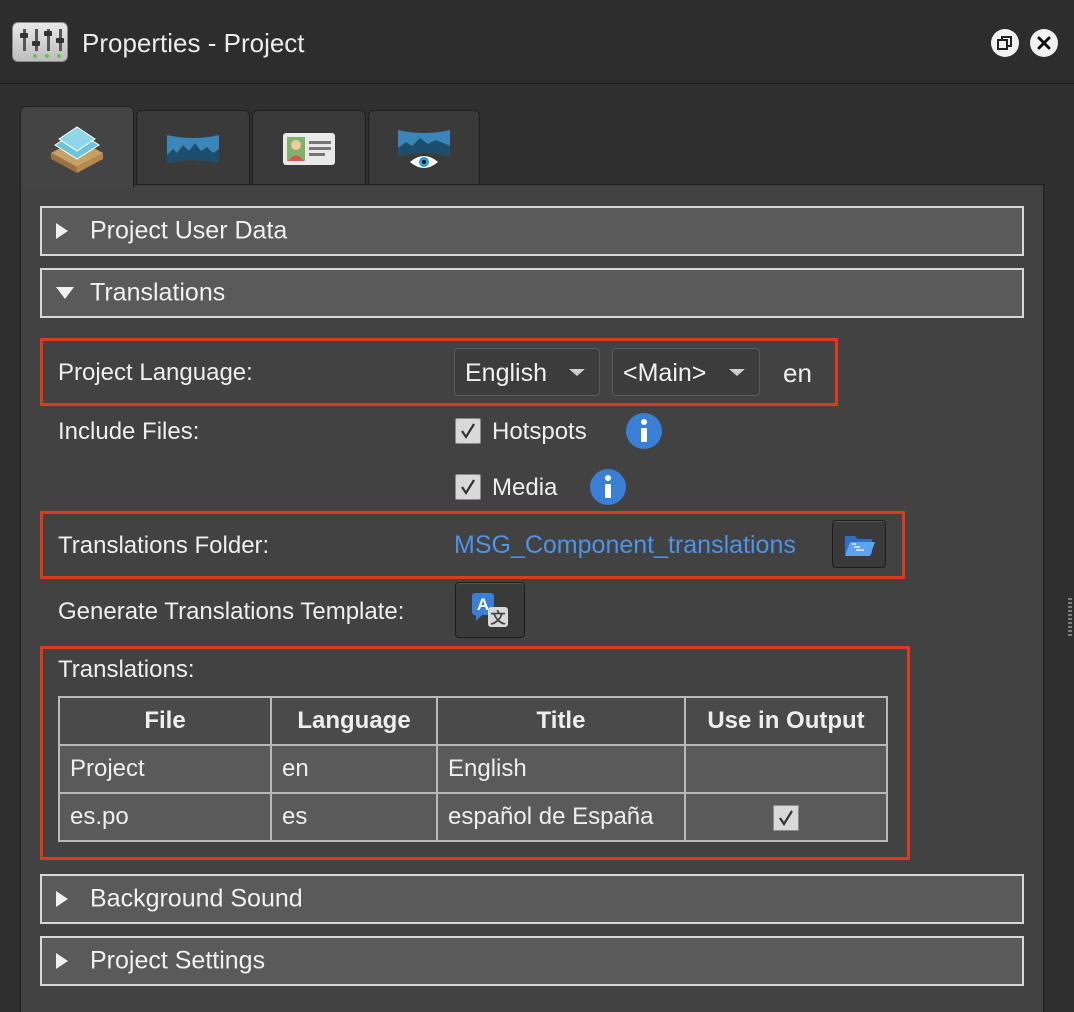  I want to click on cell-language: es, so click(354, 817).